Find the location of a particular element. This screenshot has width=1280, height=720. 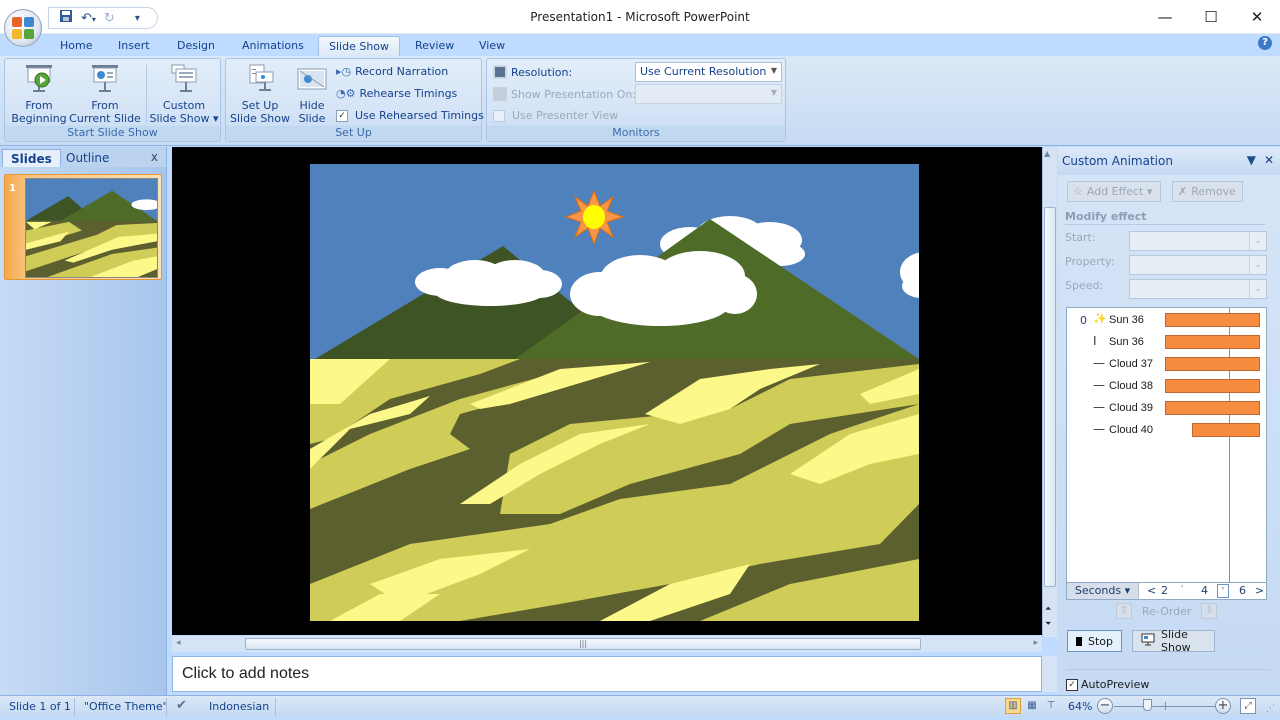

animation-item: 0 ✨ Sun 36 is located at coordinates (1166, 320).